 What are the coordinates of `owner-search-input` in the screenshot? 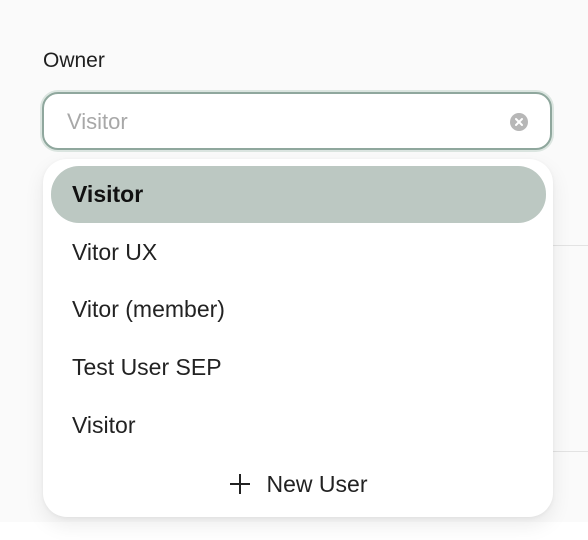 It's located at (277, 122).